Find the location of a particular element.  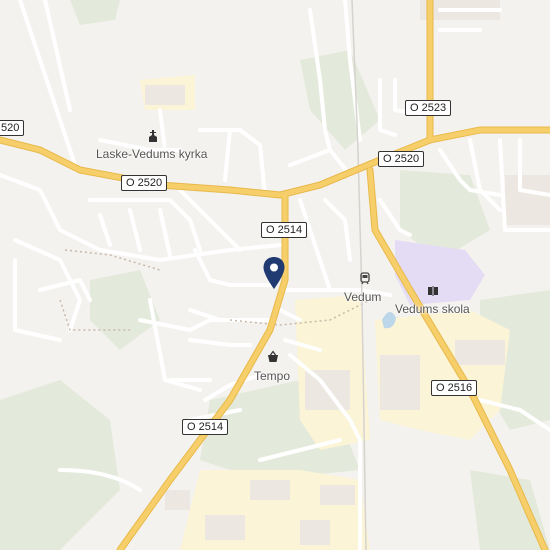

station-label: Vedum is located at coordinates (362, 297).